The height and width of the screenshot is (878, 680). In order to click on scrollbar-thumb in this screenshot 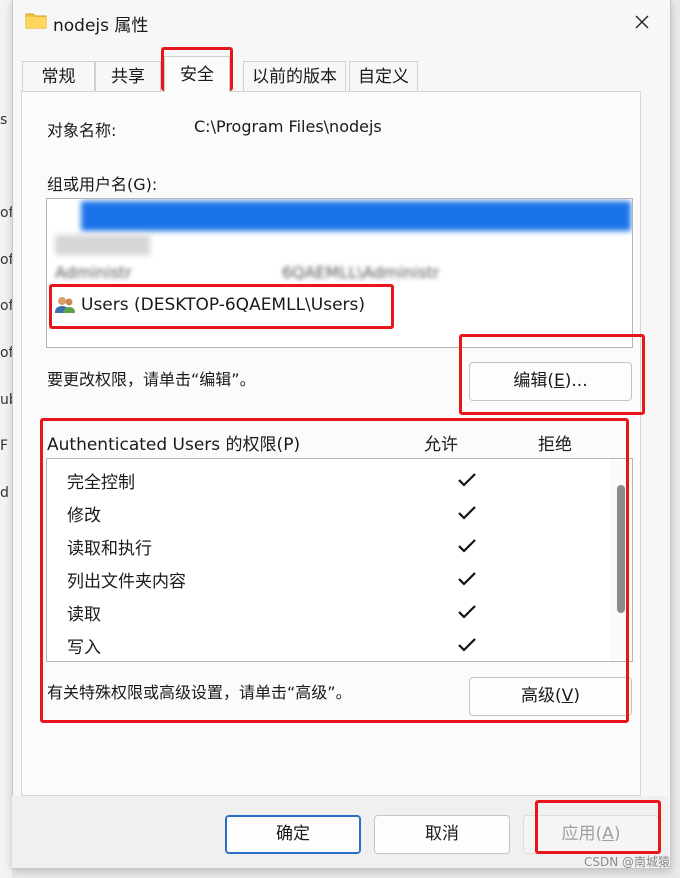, I will do `click(621, 549)`.